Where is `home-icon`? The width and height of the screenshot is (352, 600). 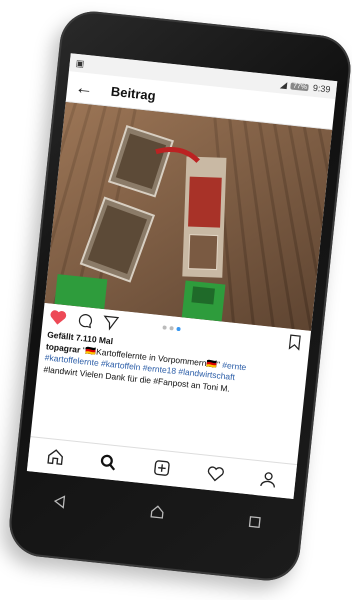 home-icon is located at coordinates (55, 457).